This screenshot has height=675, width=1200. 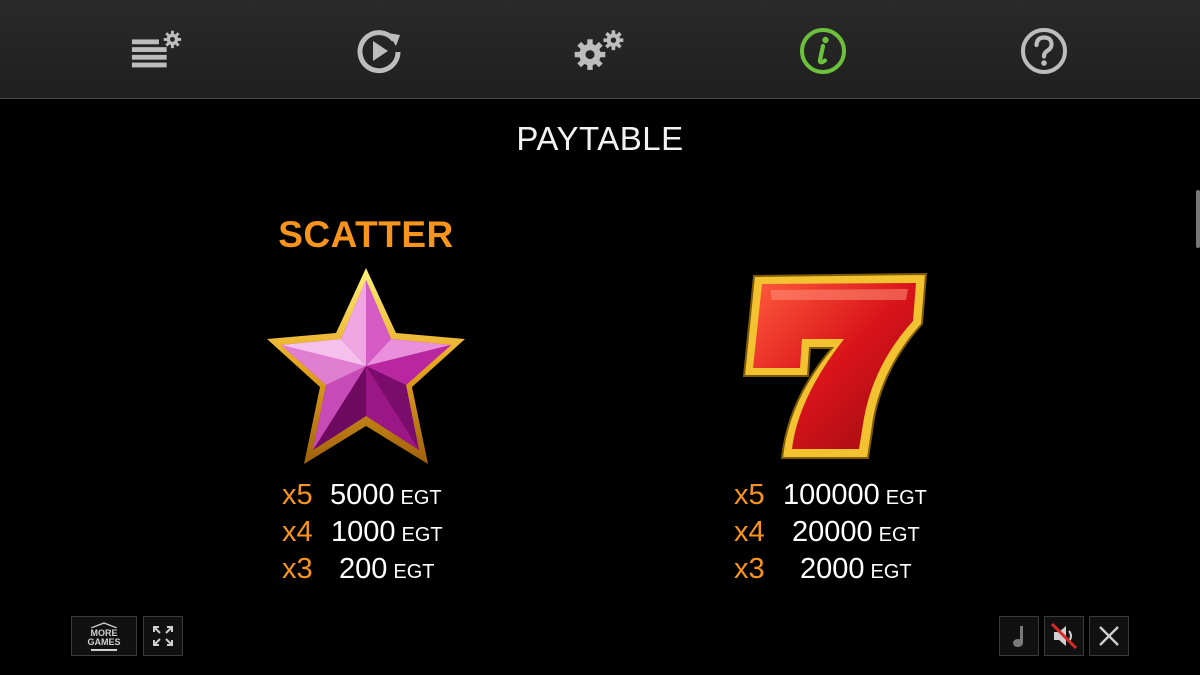 I want to click on payout-amount: 2000, so click(x=832, y=569).